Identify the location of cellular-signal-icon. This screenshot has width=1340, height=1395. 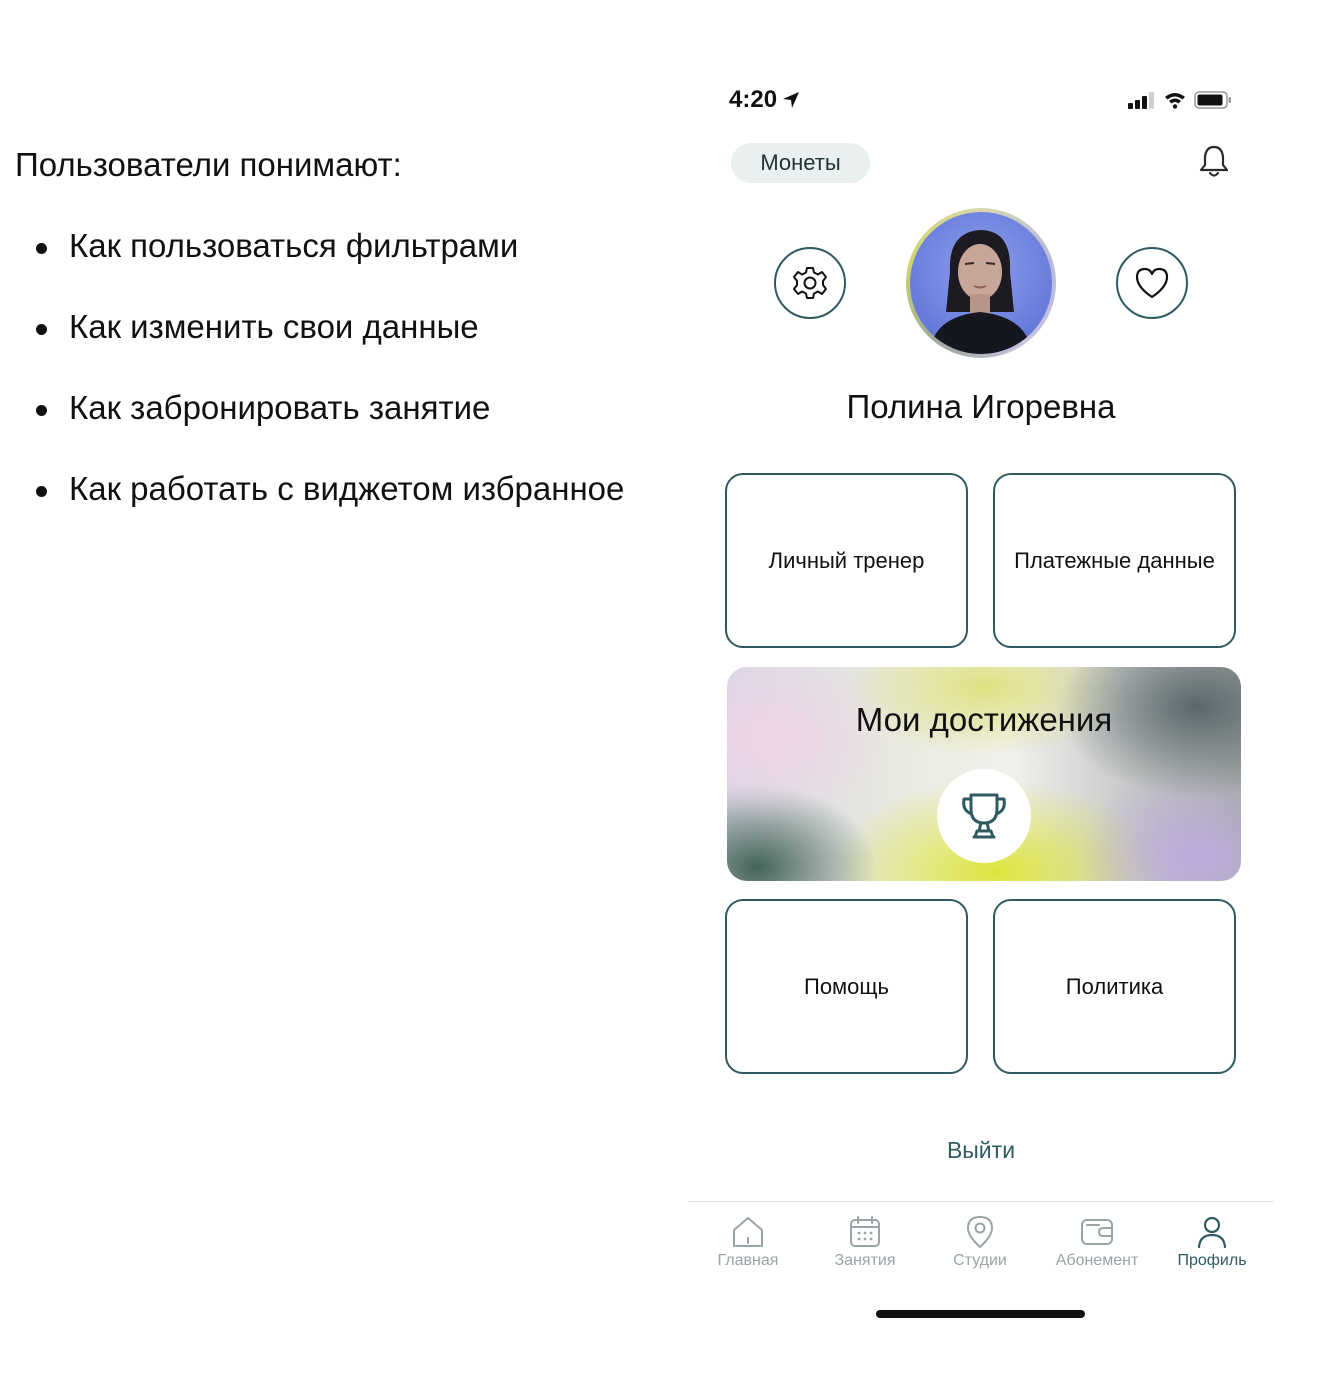
(1141, 100).